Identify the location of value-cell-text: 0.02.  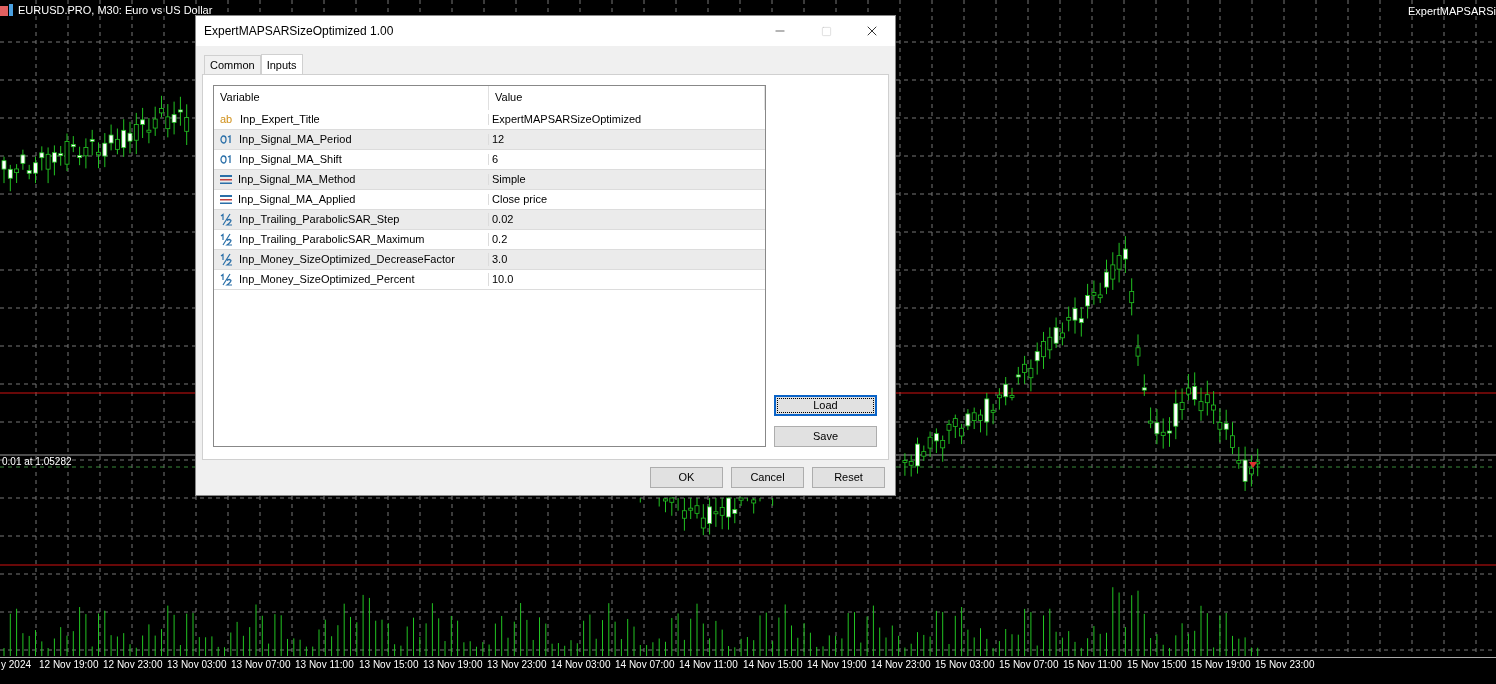
(502, 219).